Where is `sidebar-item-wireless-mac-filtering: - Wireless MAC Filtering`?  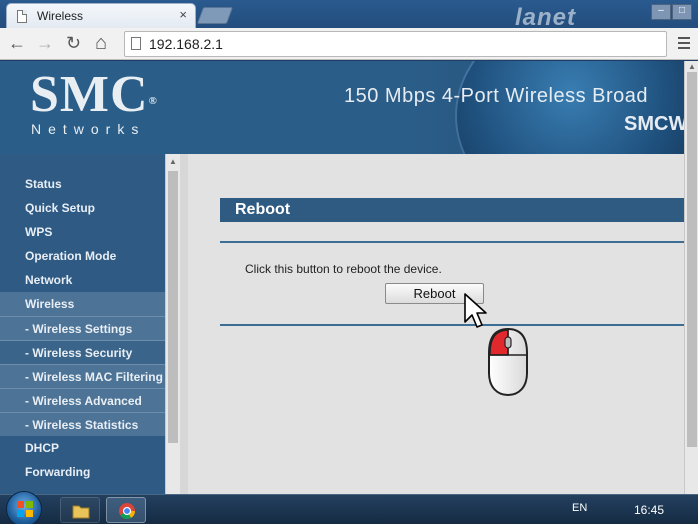 sidebar-item-wireless-mac-filtering: - Wireless MAC Filtering is located at coordinates (82, 376).